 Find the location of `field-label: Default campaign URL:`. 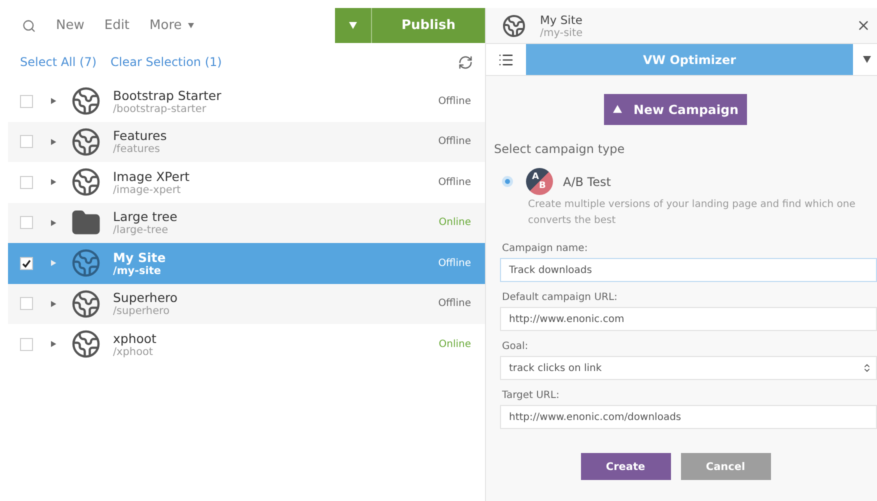

field-label: Default campaign URL: is located at coordinates (560, 297).